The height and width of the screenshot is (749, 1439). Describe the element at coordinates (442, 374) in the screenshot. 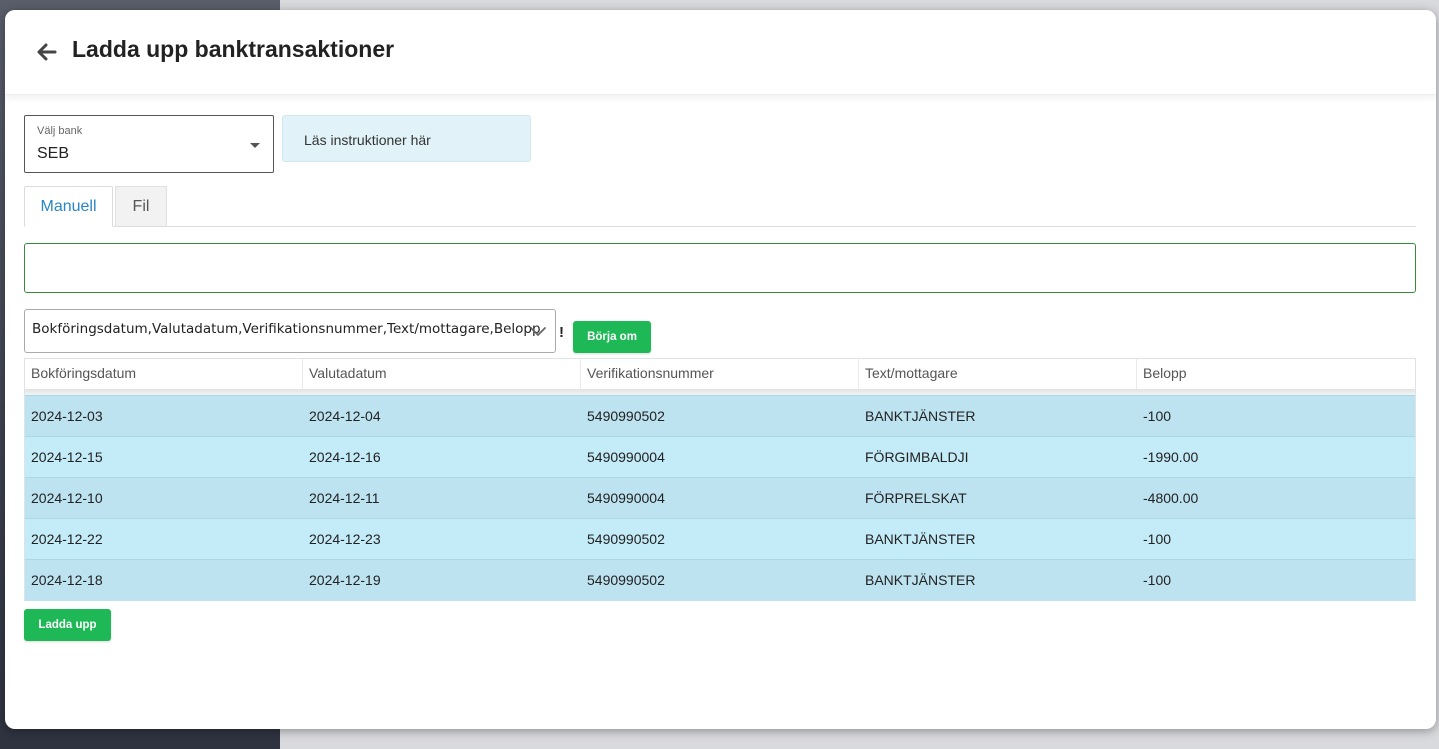

I see `column-header: Valutadatum` at that location.